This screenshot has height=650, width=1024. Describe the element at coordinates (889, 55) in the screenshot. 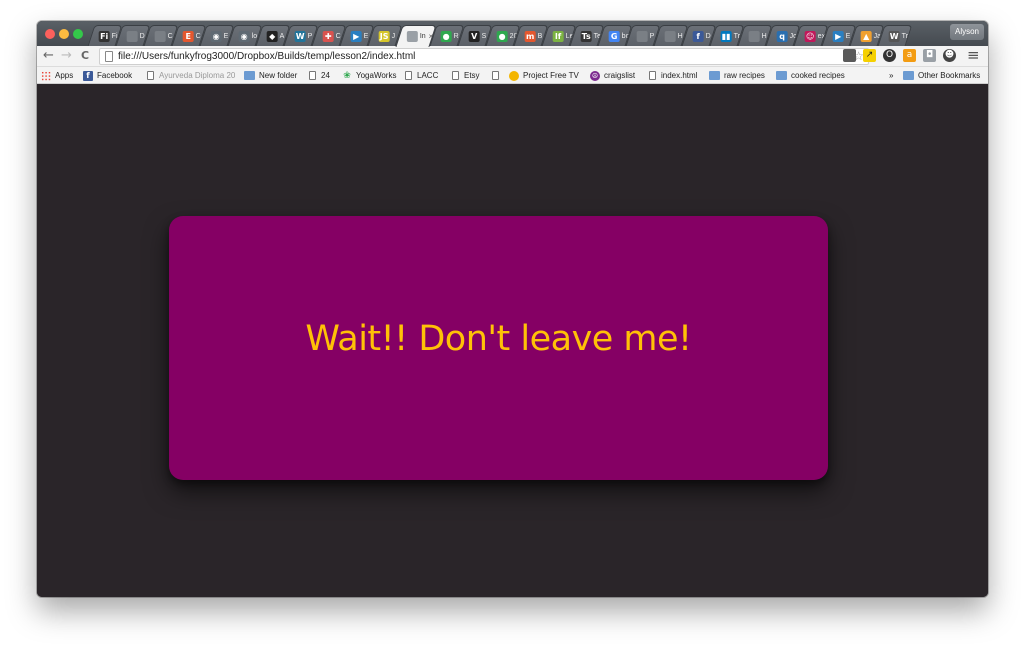

I see `extension-opera-icon: O` at that location.